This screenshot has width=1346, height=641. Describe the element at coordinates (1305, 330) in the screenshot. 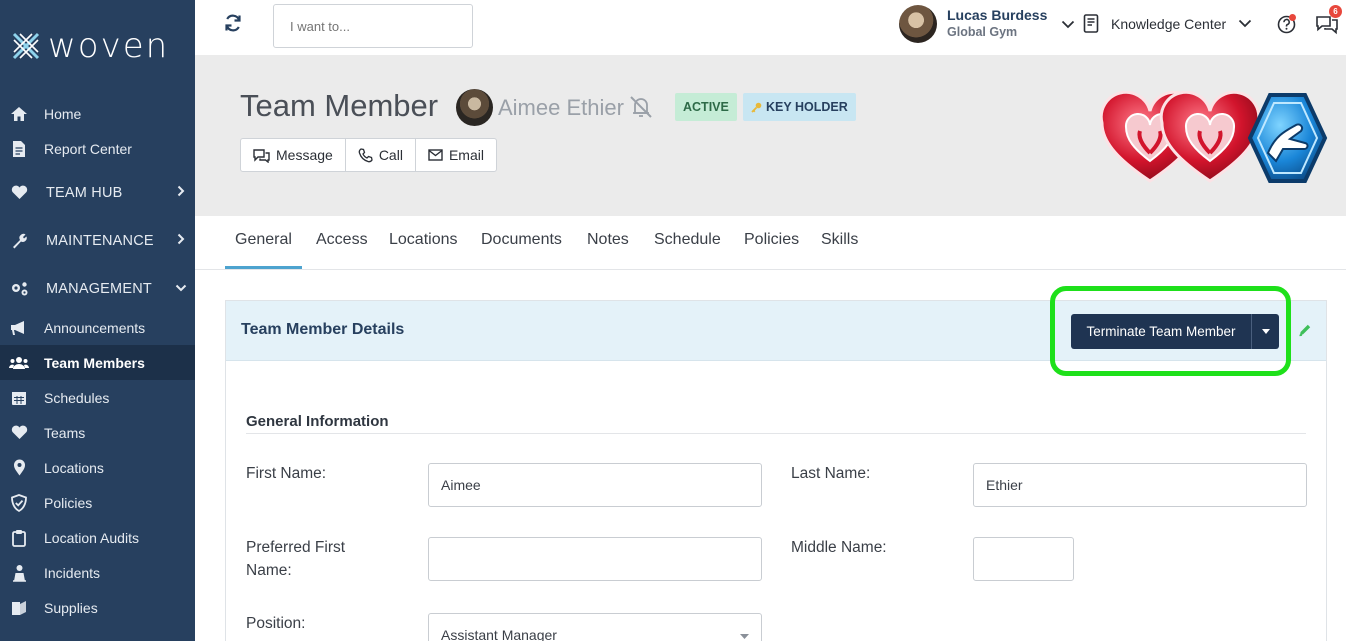

I see `edit-pencil-icon` at that location.